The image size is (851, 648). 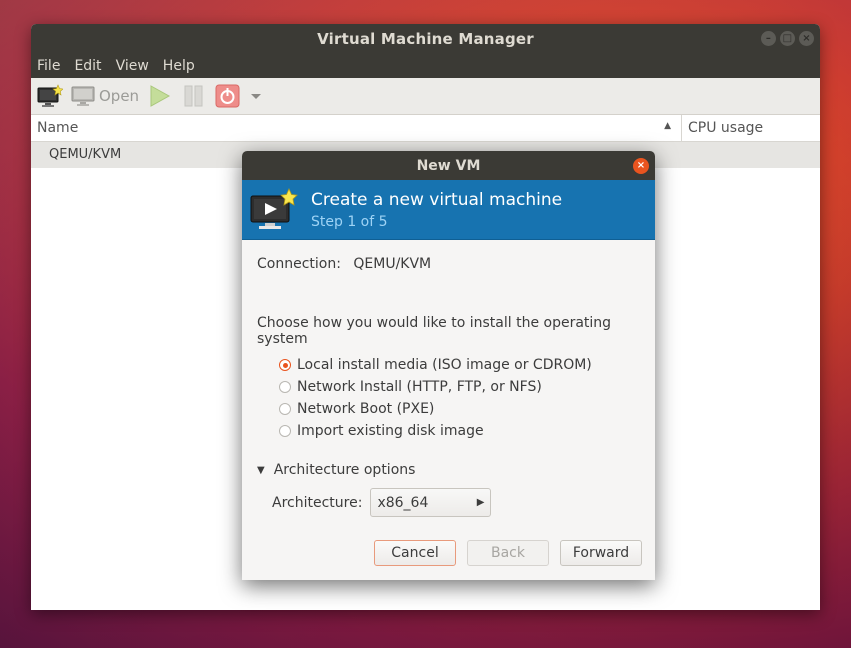 I want to click on open-label: Open, so click(x=119, y=96).